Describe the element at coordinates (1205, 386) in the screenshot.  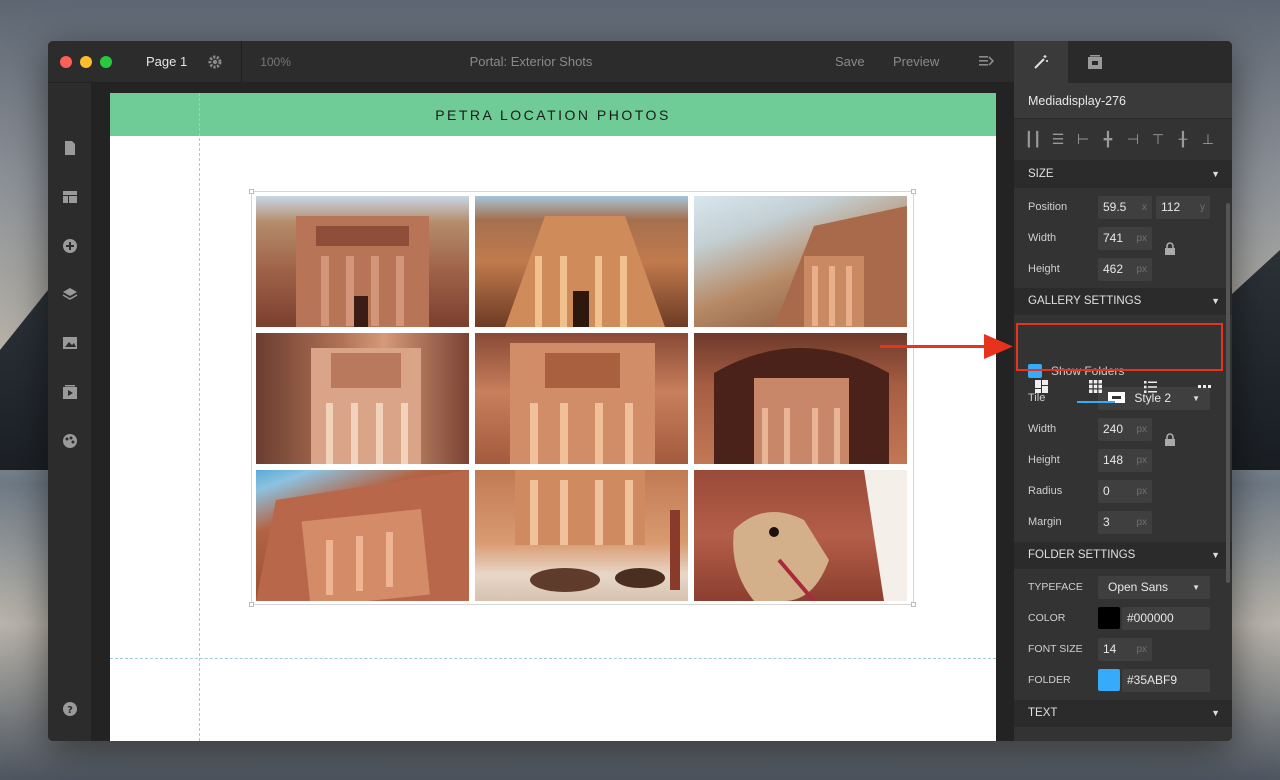
I see `more-options-icon` at that location.